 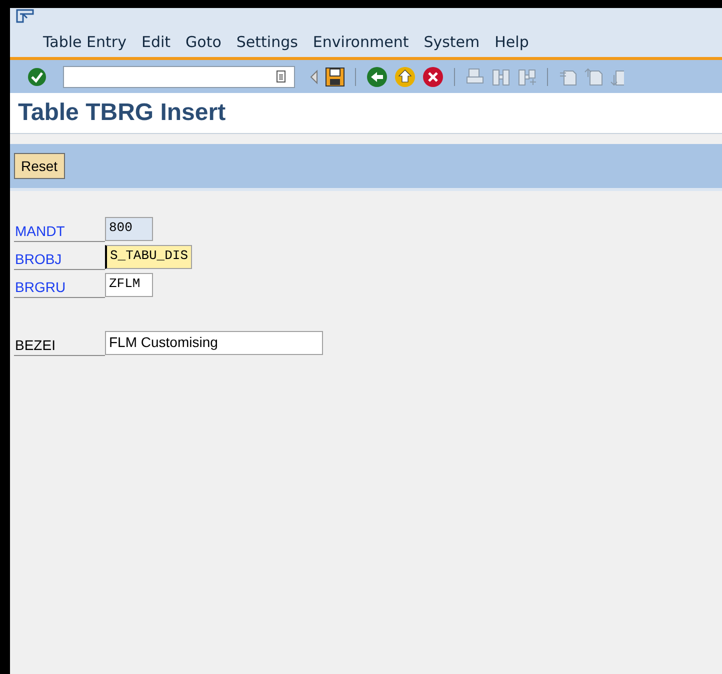 I want to click on back-icon, so click(x=377, y=77).